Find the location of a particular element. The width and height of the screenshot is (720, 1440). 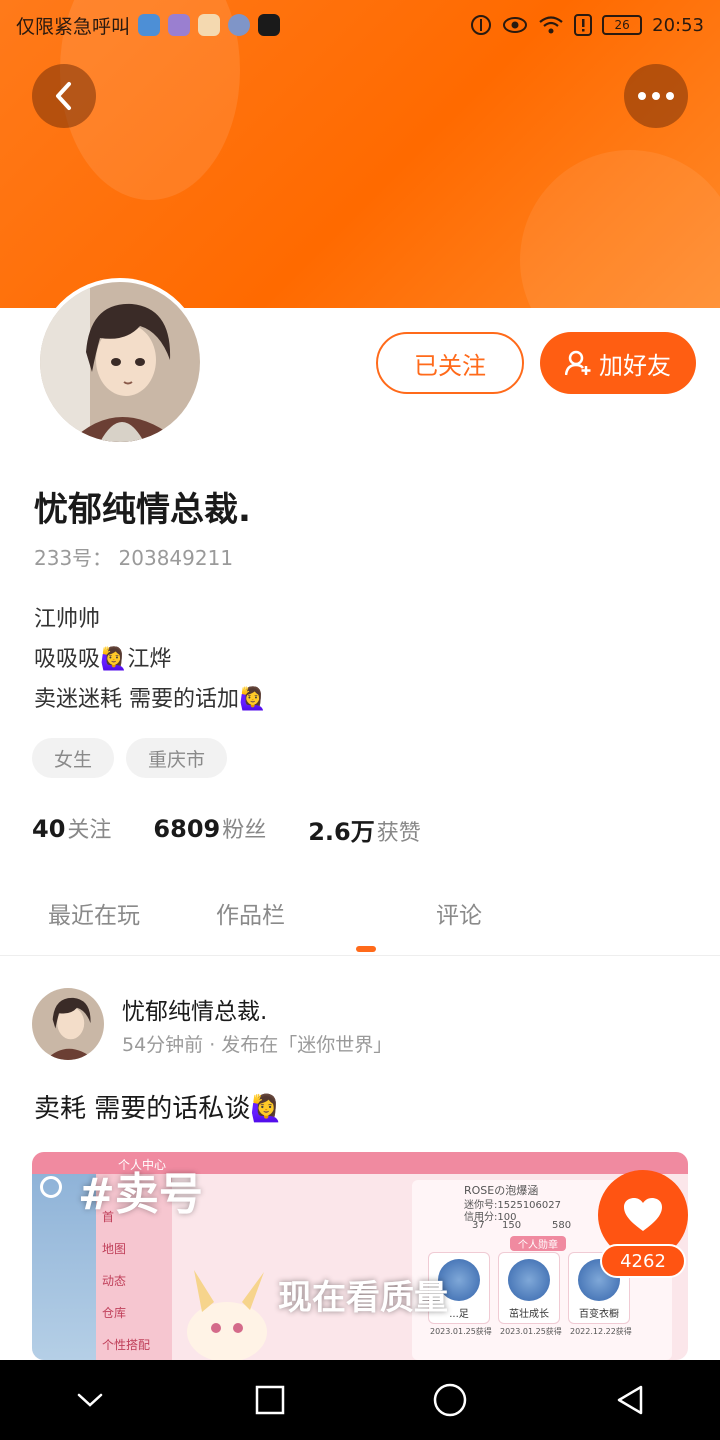

add-friend-label: 加好友 is located at coordinates (635, 365).